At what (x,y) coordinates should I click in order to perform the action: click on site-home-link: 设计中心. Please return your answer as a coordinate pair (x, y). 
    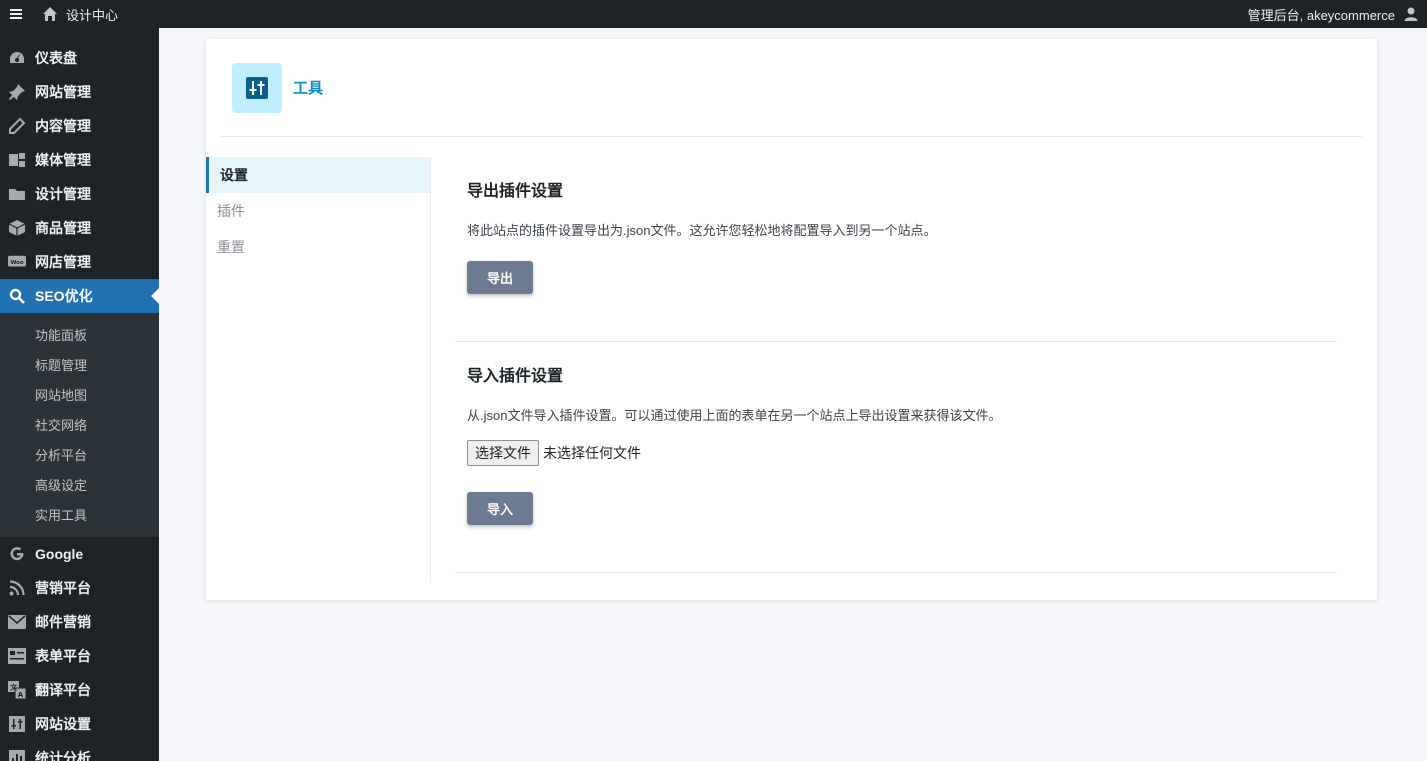
    Looking at the image, I should click on (75, 14).